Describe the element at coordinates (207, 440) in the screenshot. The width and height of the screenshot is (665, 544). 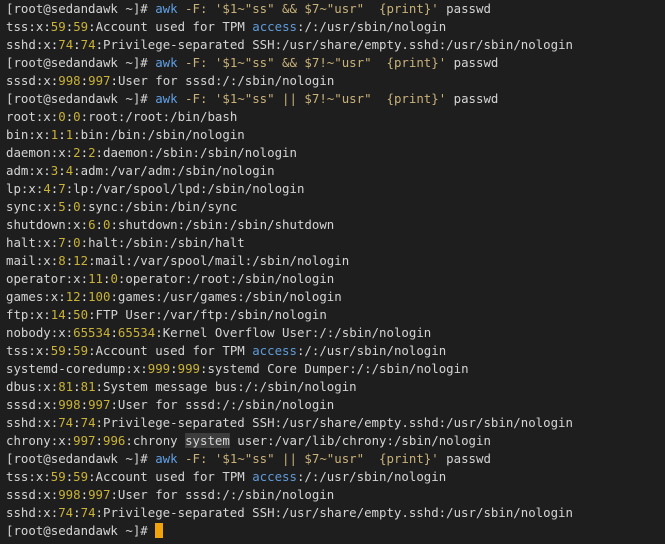
I see `text-segment: system` at that location.